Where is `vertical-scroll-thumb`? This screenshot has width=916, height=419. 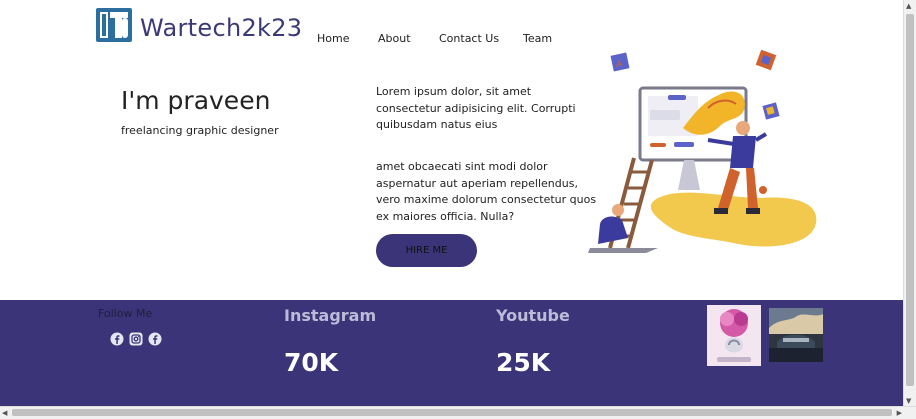
vertical-scroll-thumb is located at coordinates (910, 200).